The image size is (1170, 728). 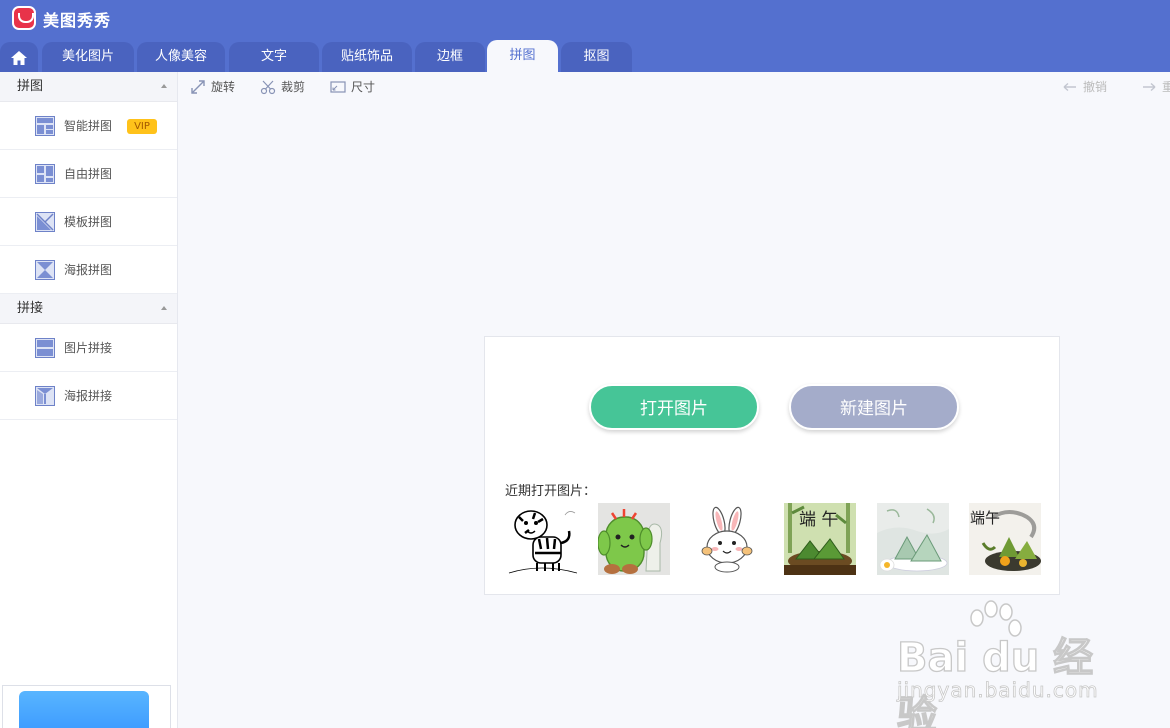 I want to click on sidebar-item-label: 海报拼图, so click(x=88, y=270).